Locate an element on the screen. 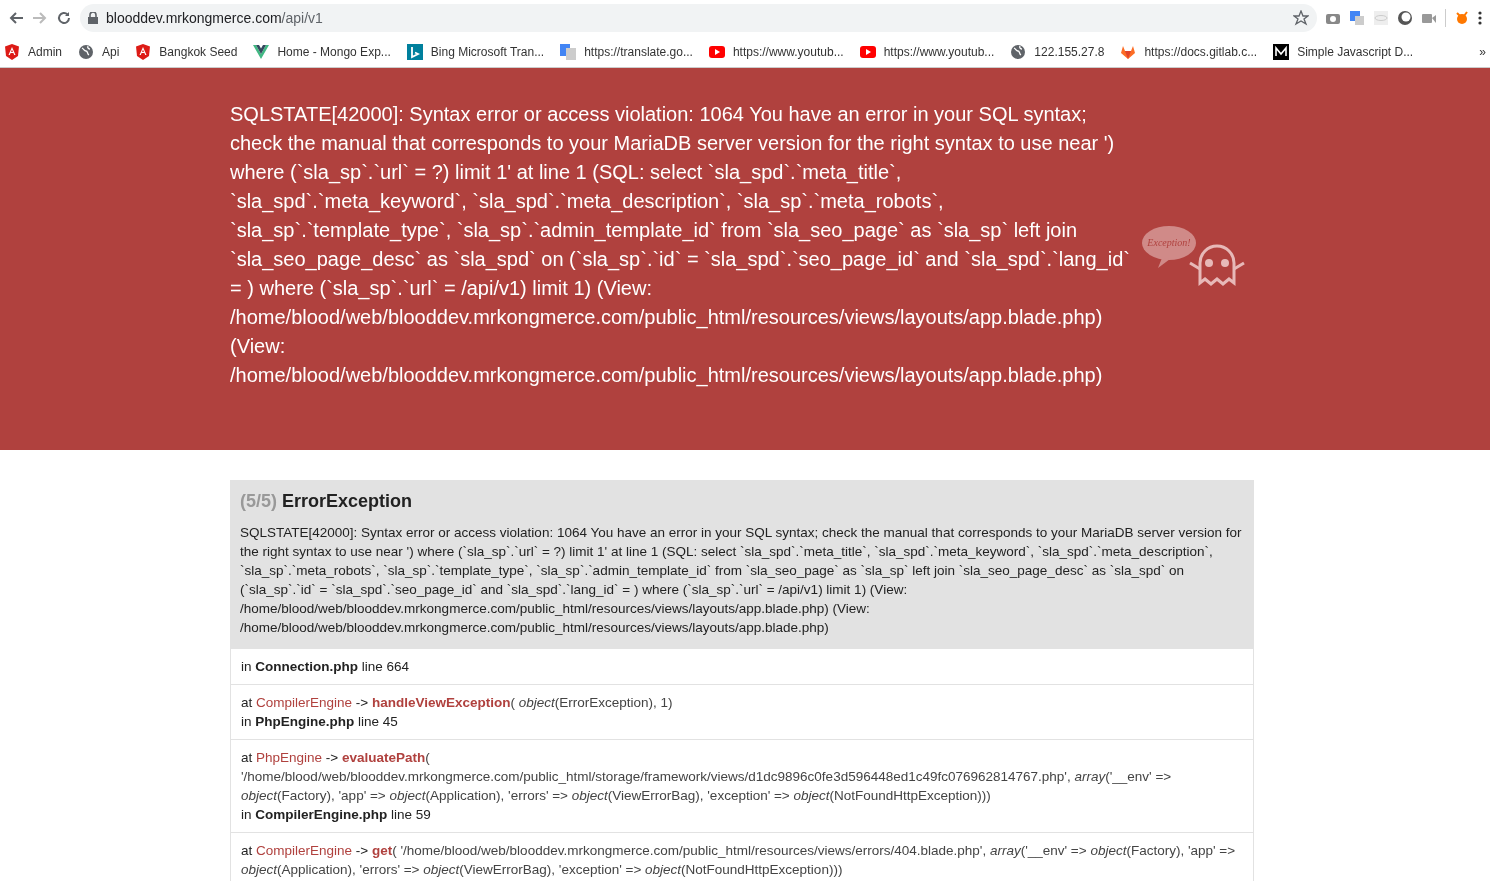  exception-title: (5/5) ErrorException is located at coordinates (327, 501).